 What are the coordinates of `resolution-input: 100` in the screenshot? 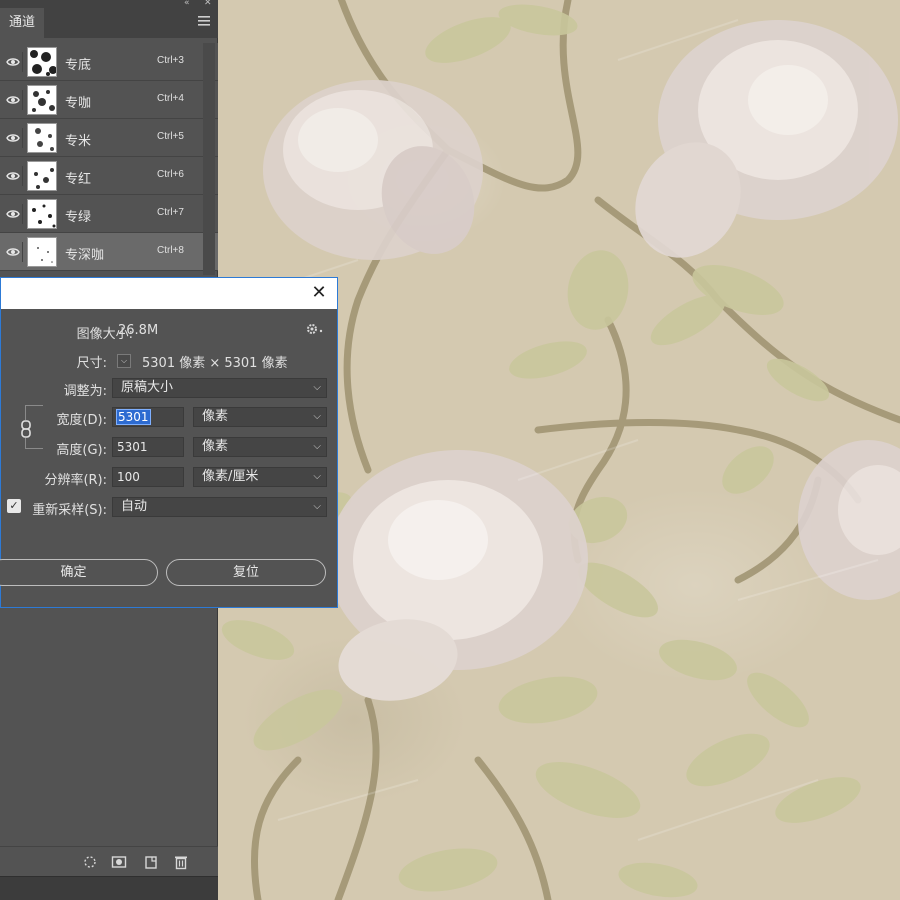 It's located at (148, 477).